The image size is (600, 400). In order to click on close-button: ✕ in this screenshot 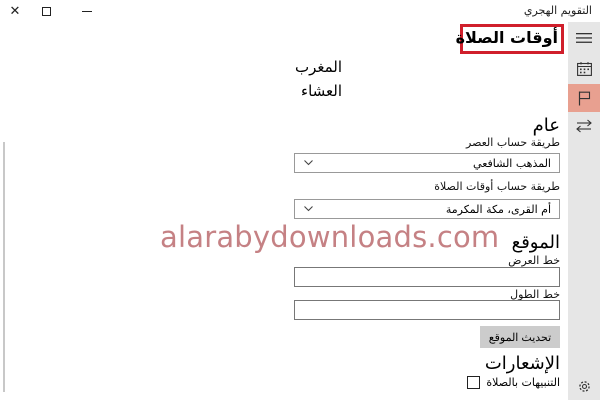, I will do `click(15, 11)`.